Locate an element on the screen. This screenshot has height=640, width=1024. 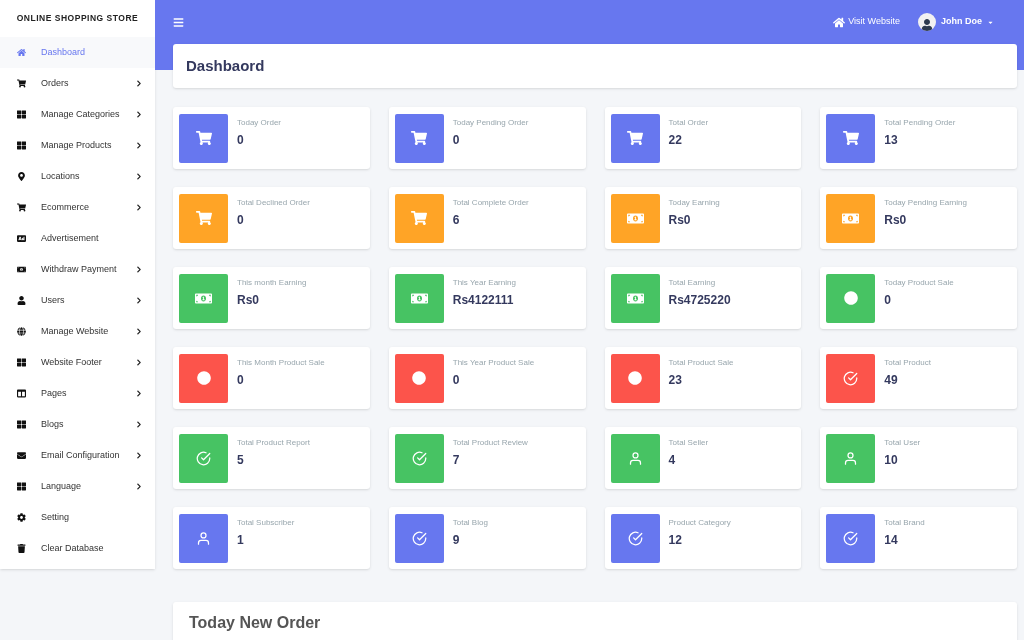
stat-label: Total Product Report is located at coordinates (273, 443).